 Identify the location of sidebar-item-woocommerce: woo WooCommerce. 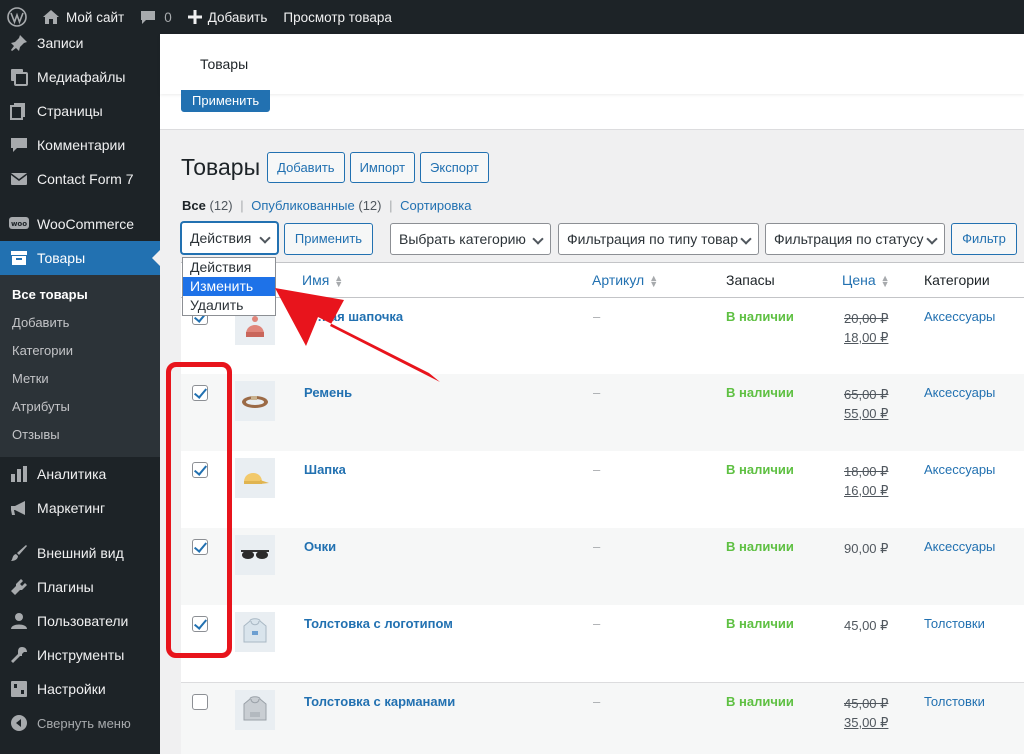
(80, 224).